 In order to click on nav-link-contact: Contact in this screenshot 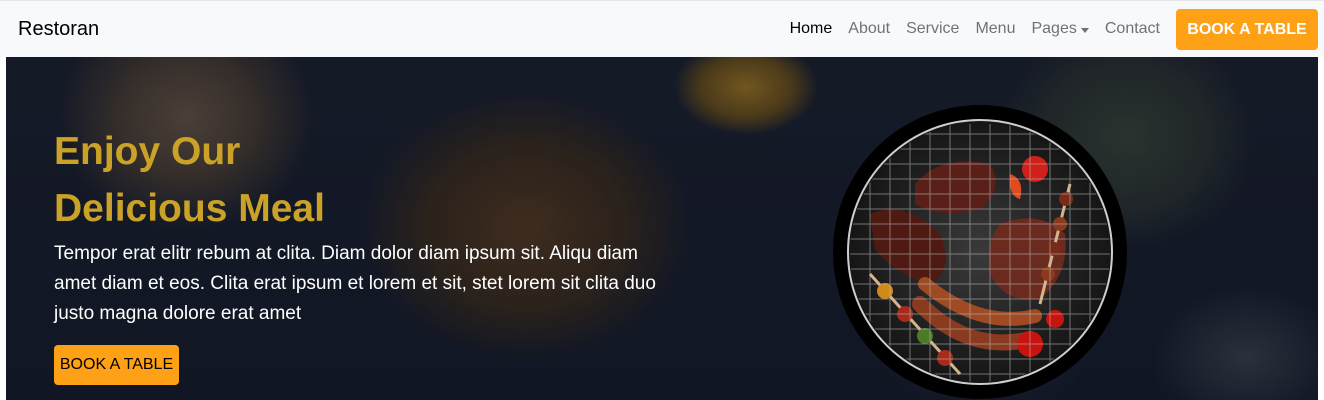, I will do `click(1132, 29)`.